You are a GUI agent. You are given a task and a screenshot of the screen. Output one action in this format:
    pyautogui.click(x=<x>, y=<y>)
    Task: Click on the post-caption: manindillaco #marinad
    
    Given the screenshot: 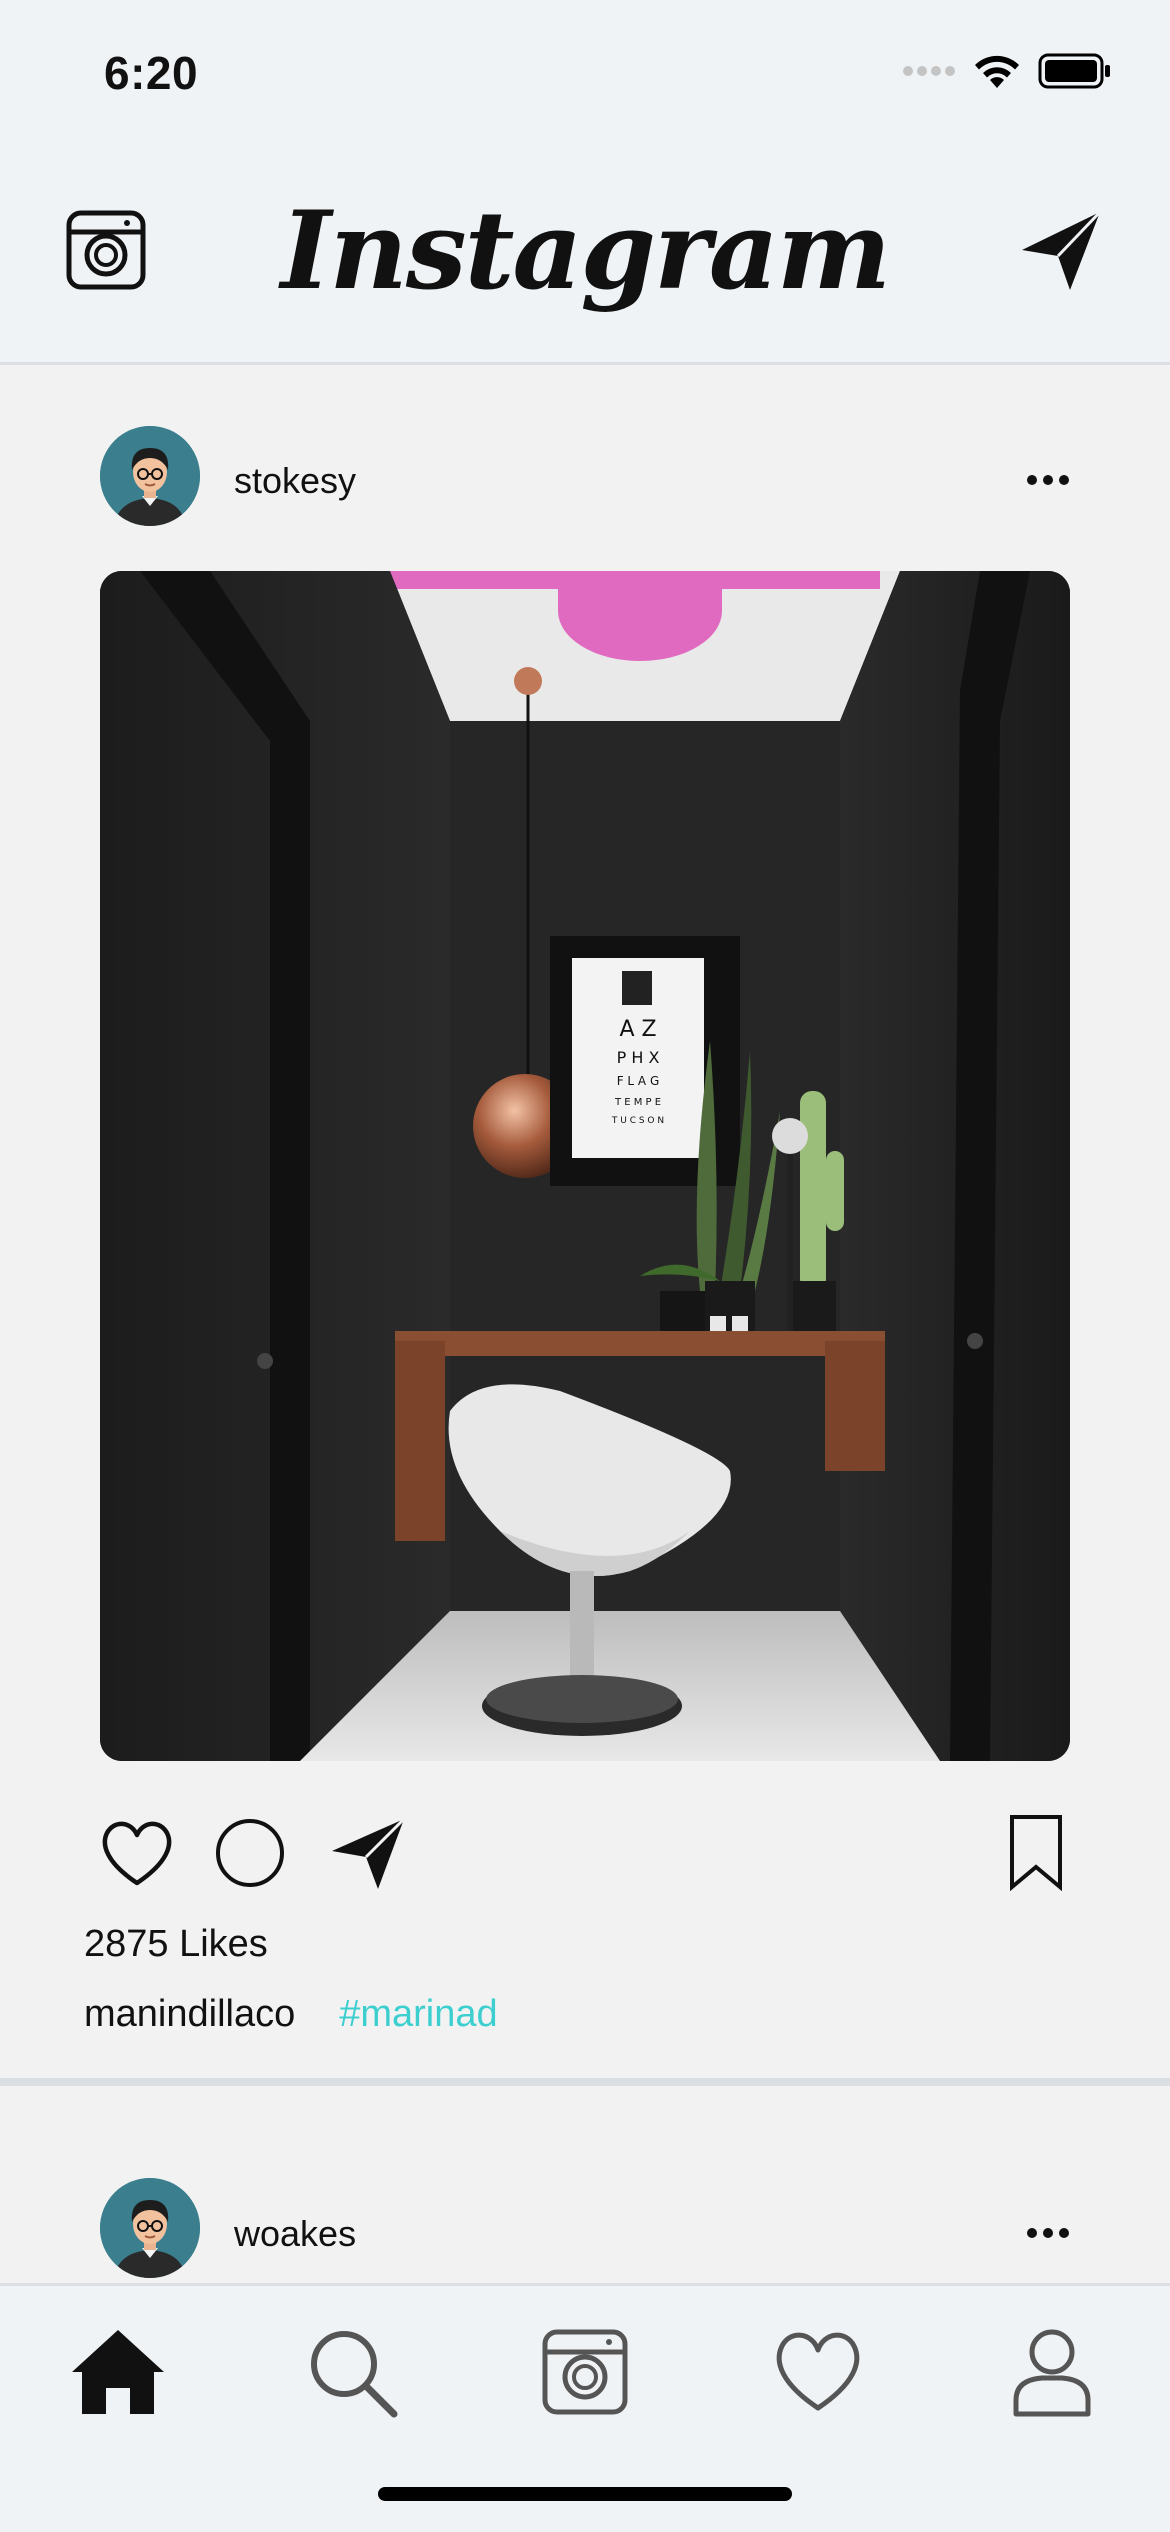 What is the action you would take?
    pyautogui.click(x=291, y=2014)
    